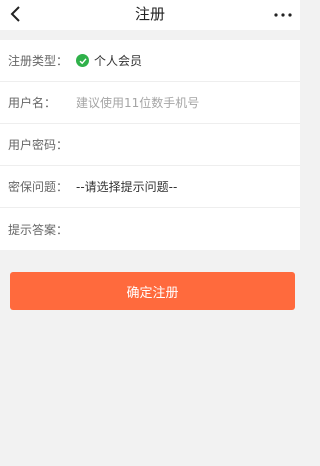 Image resolution: width=320 pixels, height=466 pixels. What do you see at coordinates (118, 61) in the screenshot?
I see `register-type-value: 个人会员` at bounding box center [118, 61].